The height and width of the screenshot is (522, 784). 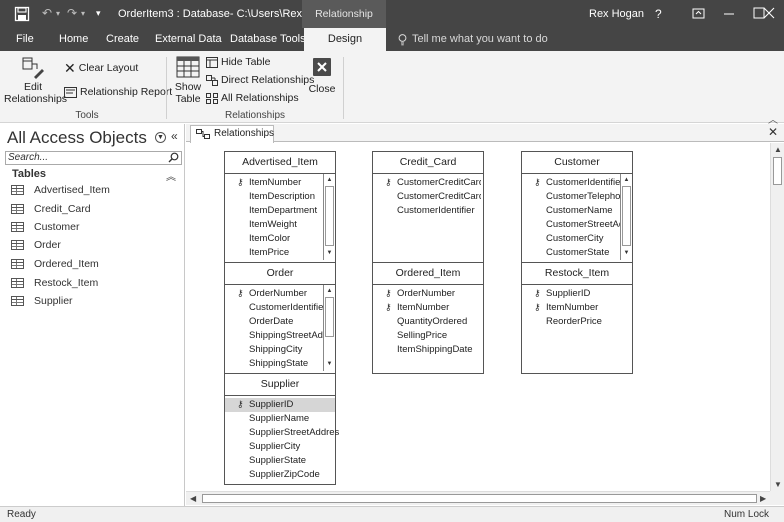 I want to click on field-item: ReorderPrice, so click(x=588, y=322).